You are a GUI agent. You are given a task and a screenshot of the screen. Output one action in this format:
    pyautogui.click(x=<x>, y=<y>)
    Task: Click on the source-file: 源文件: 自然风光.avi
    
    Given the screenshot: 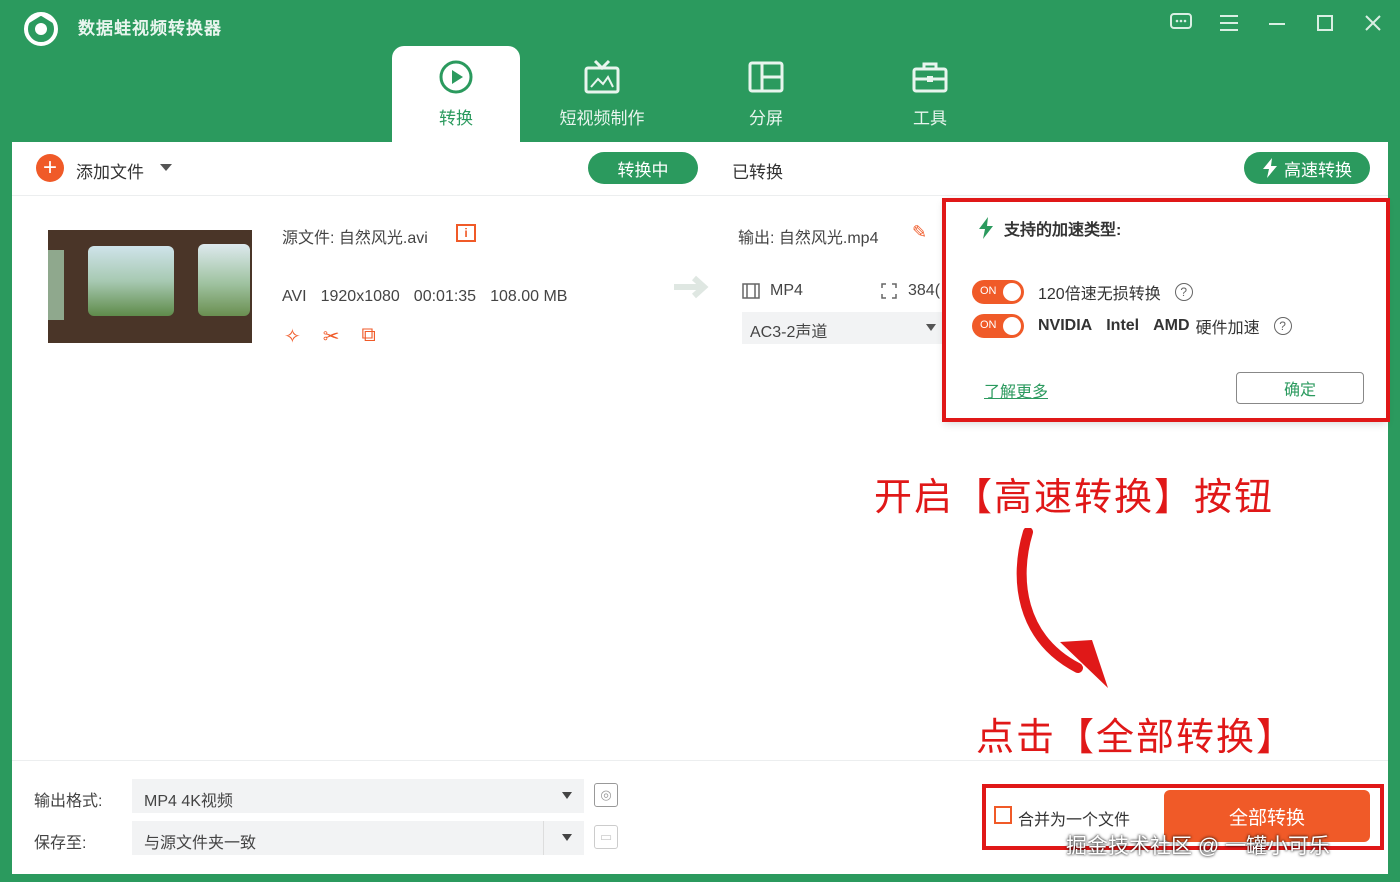 What is the action you would take?
    pyautogui.click(x=355, y=236)
    